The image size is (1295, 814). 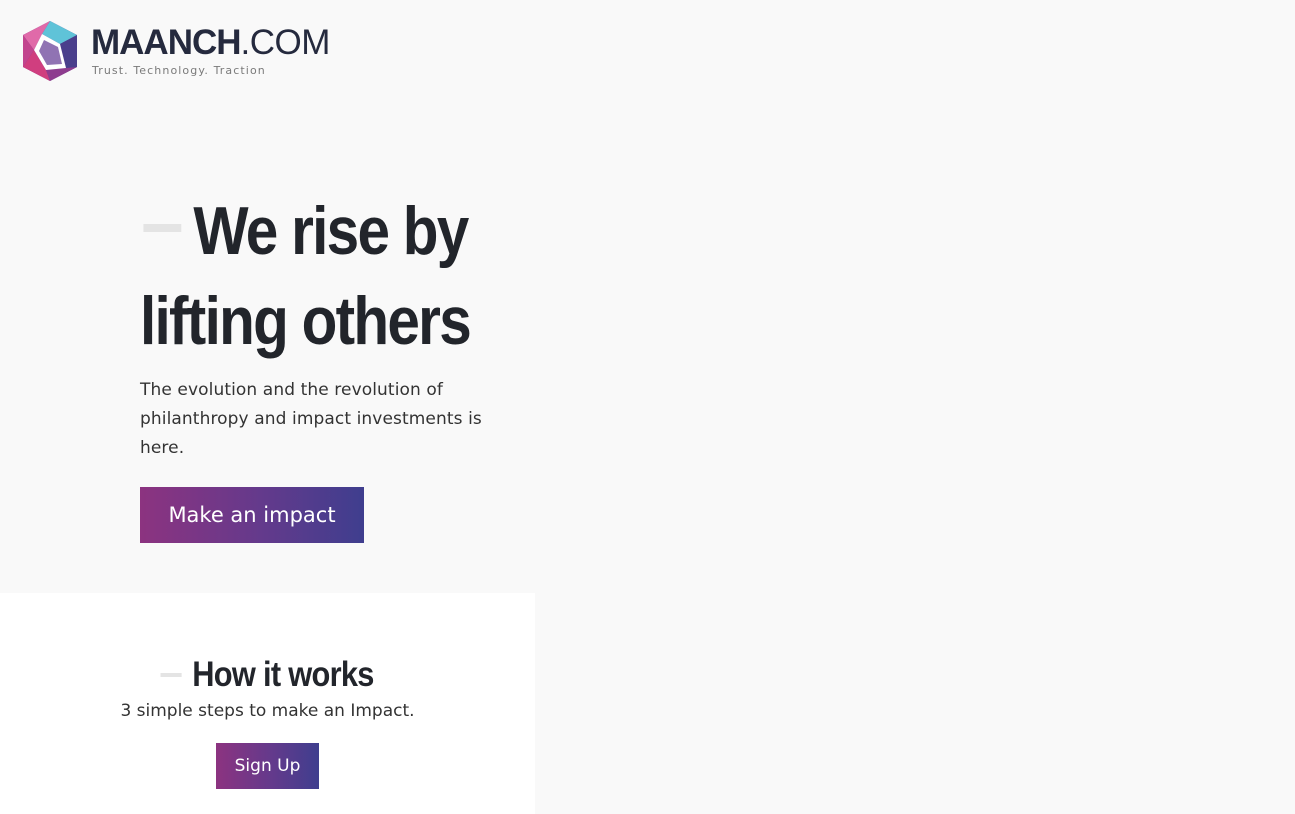 I want to click on hero-title-line-2: lifting others, so click(x=306, y=321).